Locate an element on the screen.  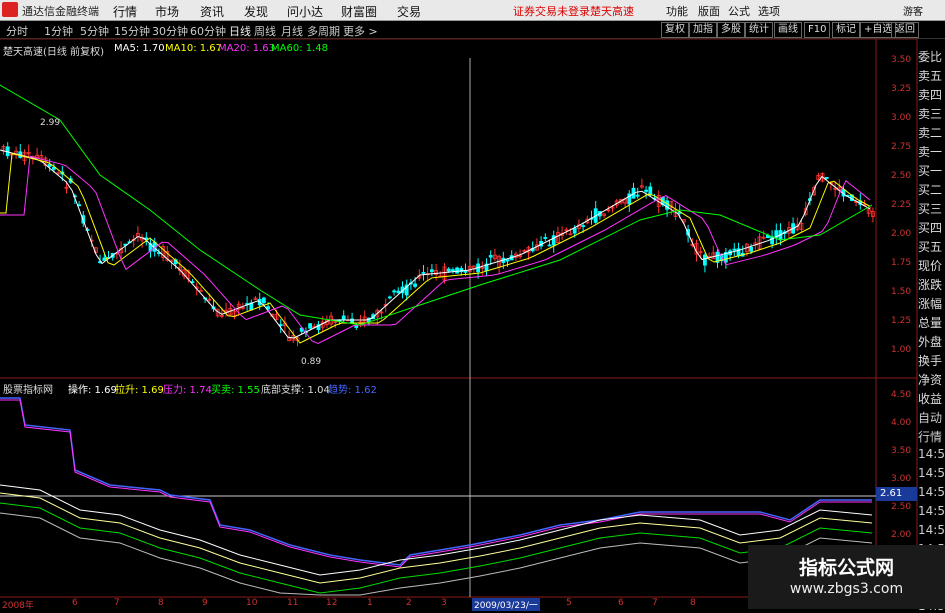
watermark: 指标公式网 www.zbgs3.com is located at coordinates (846, 577).